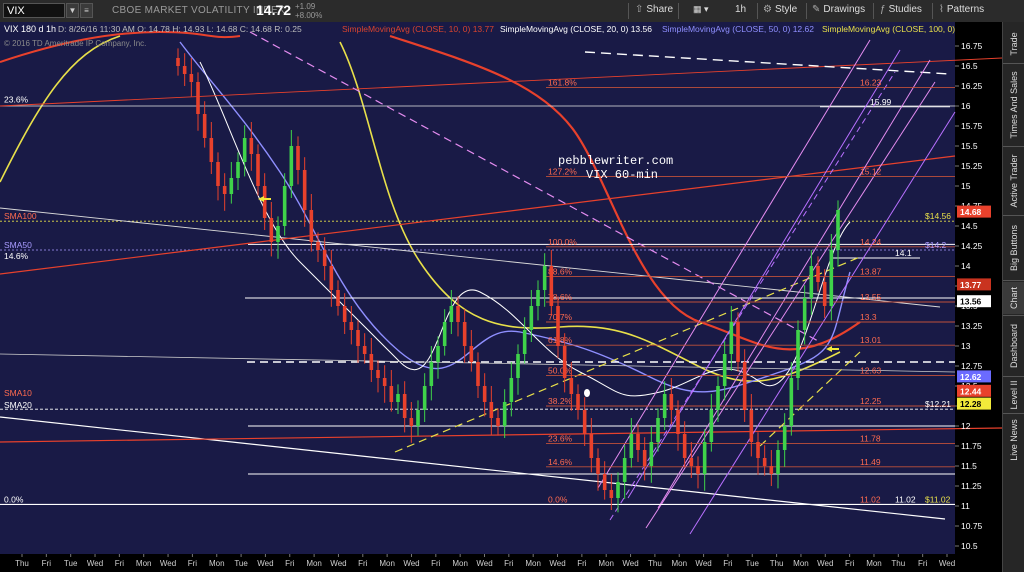 The image size is (1024, 572). Describe the element at coordinates (418, 29) in the screenshot. I see `study-legend-item: SimpleMovingAvg (CLOSE, 10, 0) 13.77` at that location.